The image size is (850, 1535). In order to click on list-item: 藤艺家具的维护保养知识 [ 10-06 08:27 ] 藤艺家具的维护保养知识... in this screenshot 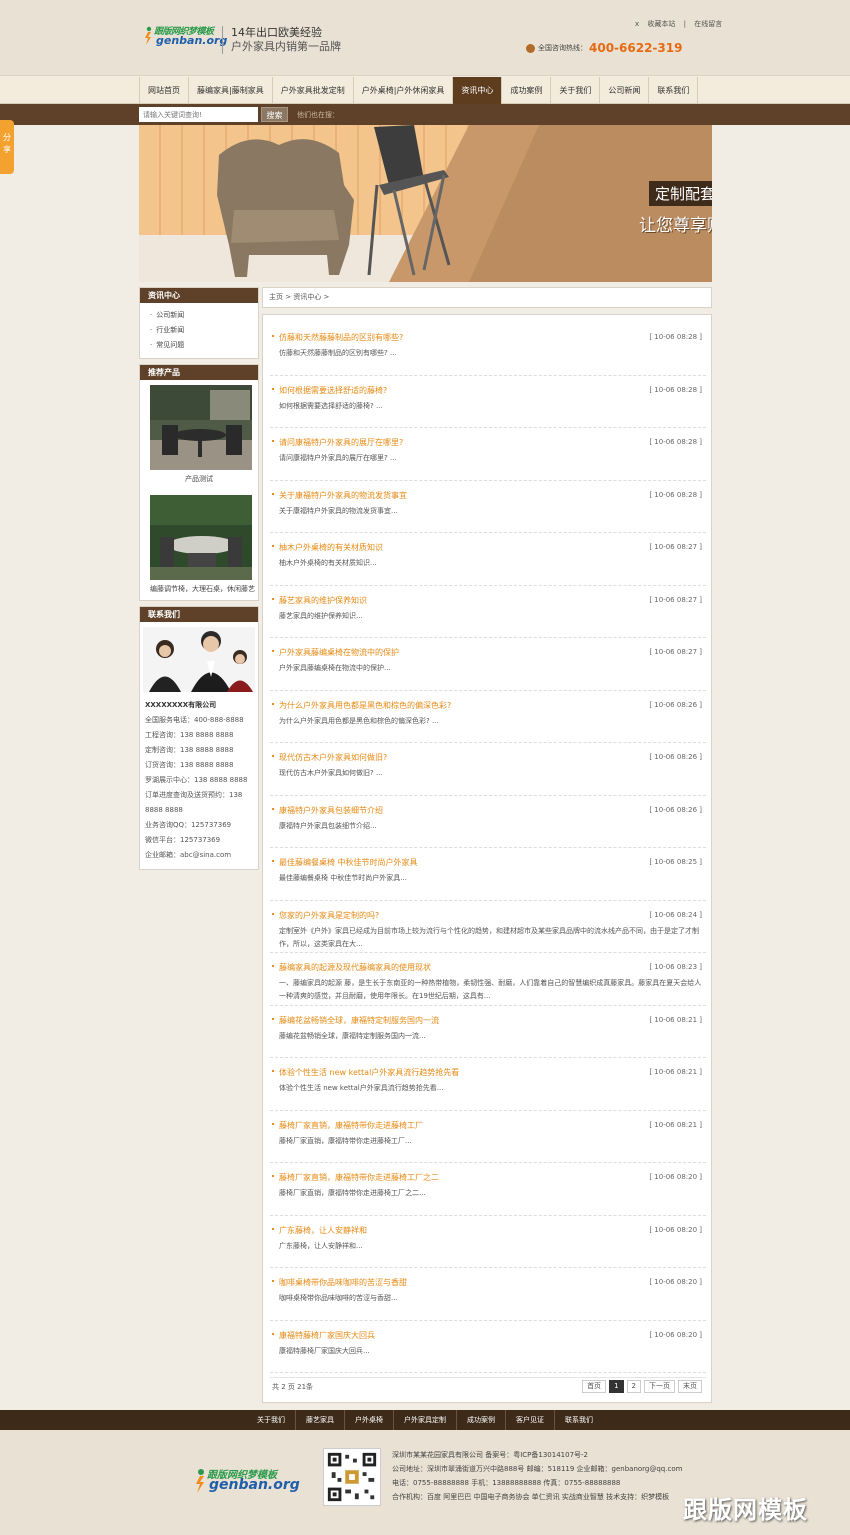, I will do `click(488, 612)`.